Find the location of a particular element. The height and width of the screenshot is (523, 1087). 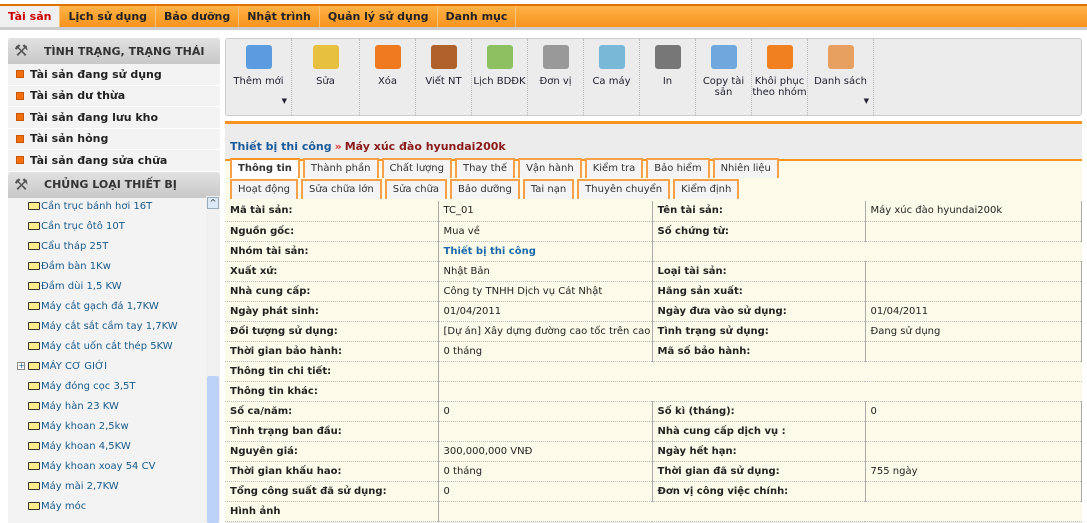

toolbar-button: In is located at coordinates (668, 77).